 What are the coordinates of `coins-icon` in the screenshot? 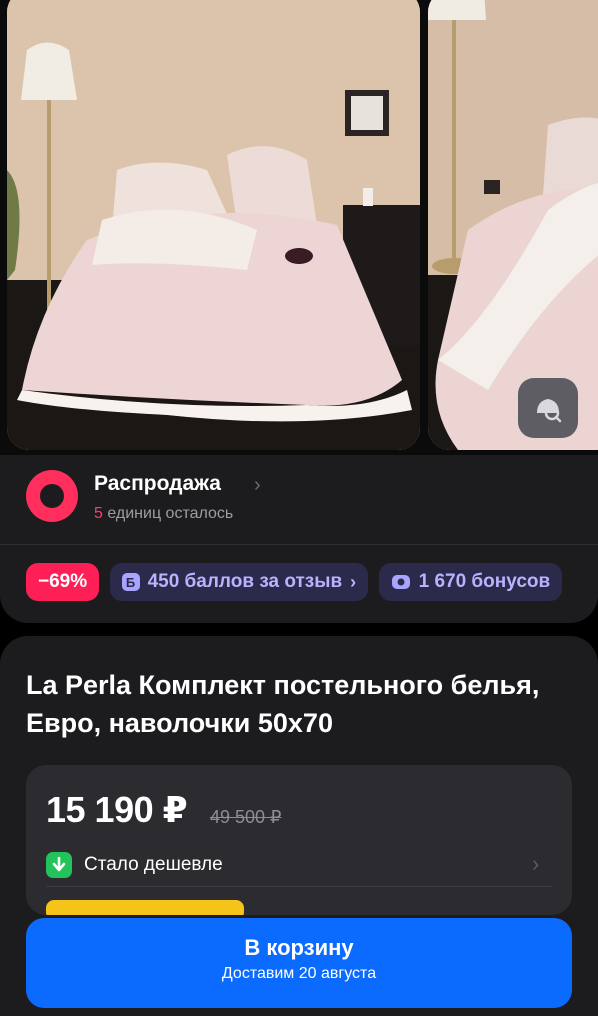 It's located at (401, 582).